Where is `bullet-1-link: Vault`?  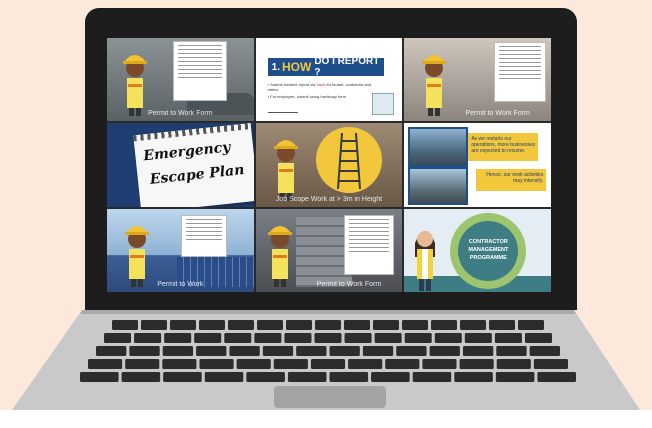
bullet-1-link: Vault is located at coordinates (320, 84).